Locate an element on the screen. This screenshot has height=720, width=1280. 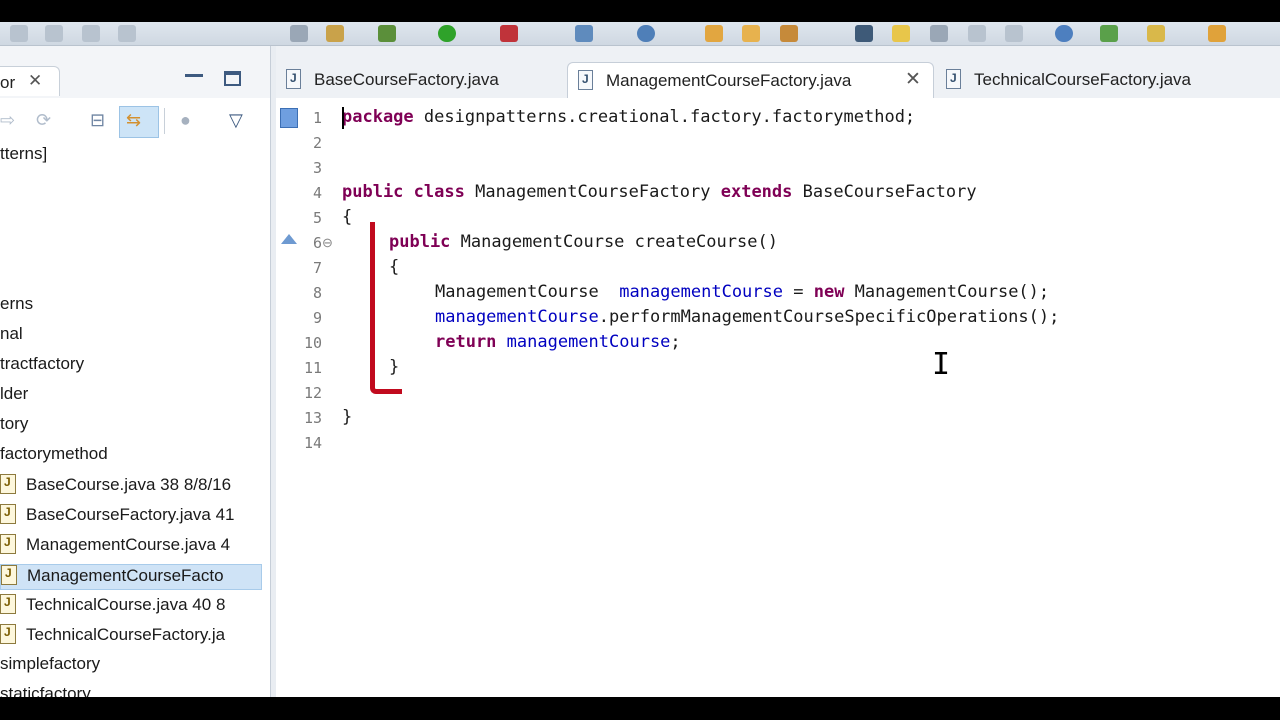
tree-item: lder is located at coordinates (14, 397).